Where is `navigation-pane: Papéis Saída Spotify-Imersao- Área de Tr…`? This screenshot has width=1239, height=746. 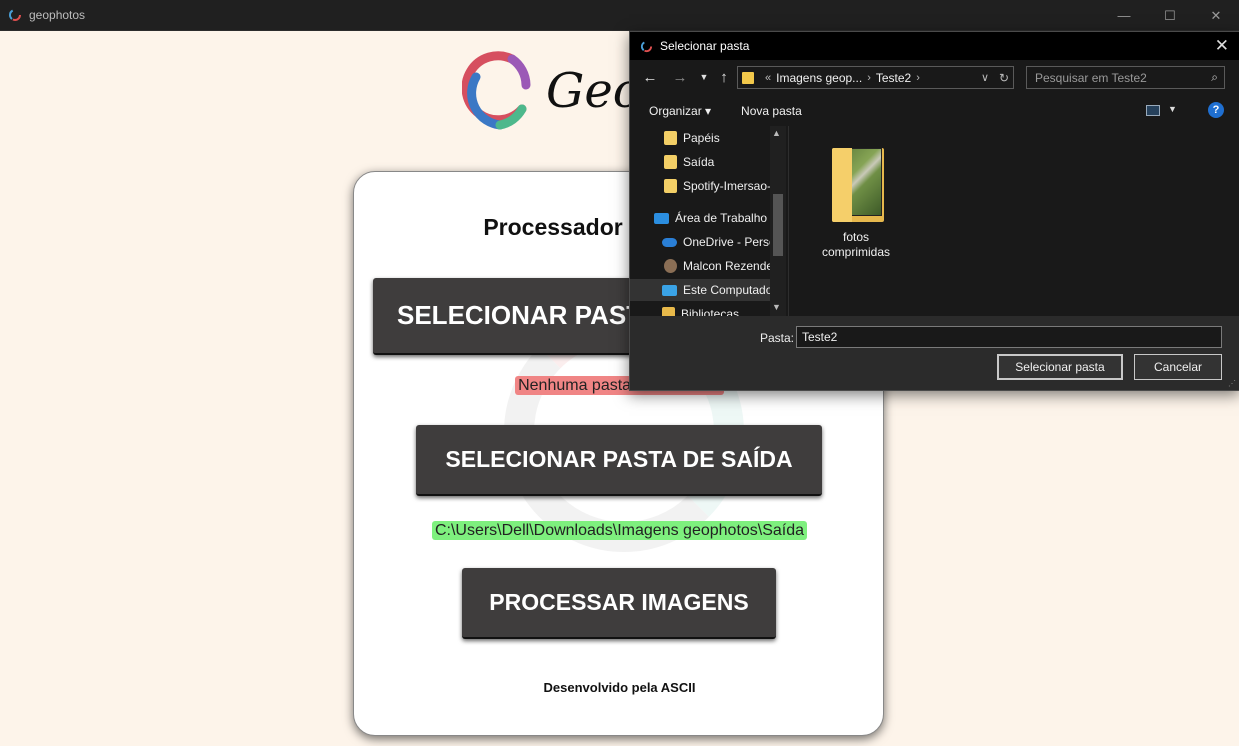 navigation-pane: Papéis Saída Spotify-Imersao- Área de Tr… is located at coordinates (709, 221).